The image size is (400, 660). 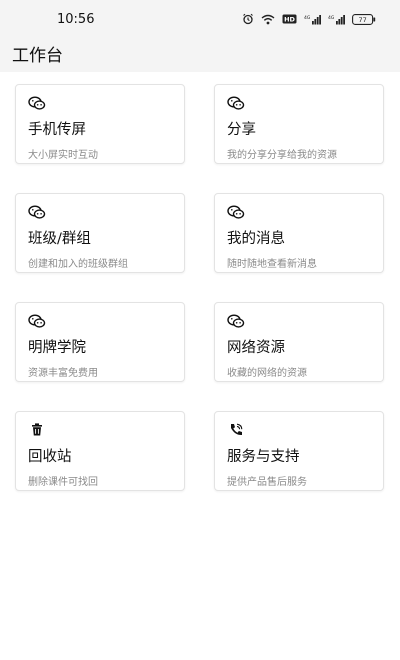 I want to click on card-share: 分享 我的分享分享给我的资源, so click(x=299, y=124).